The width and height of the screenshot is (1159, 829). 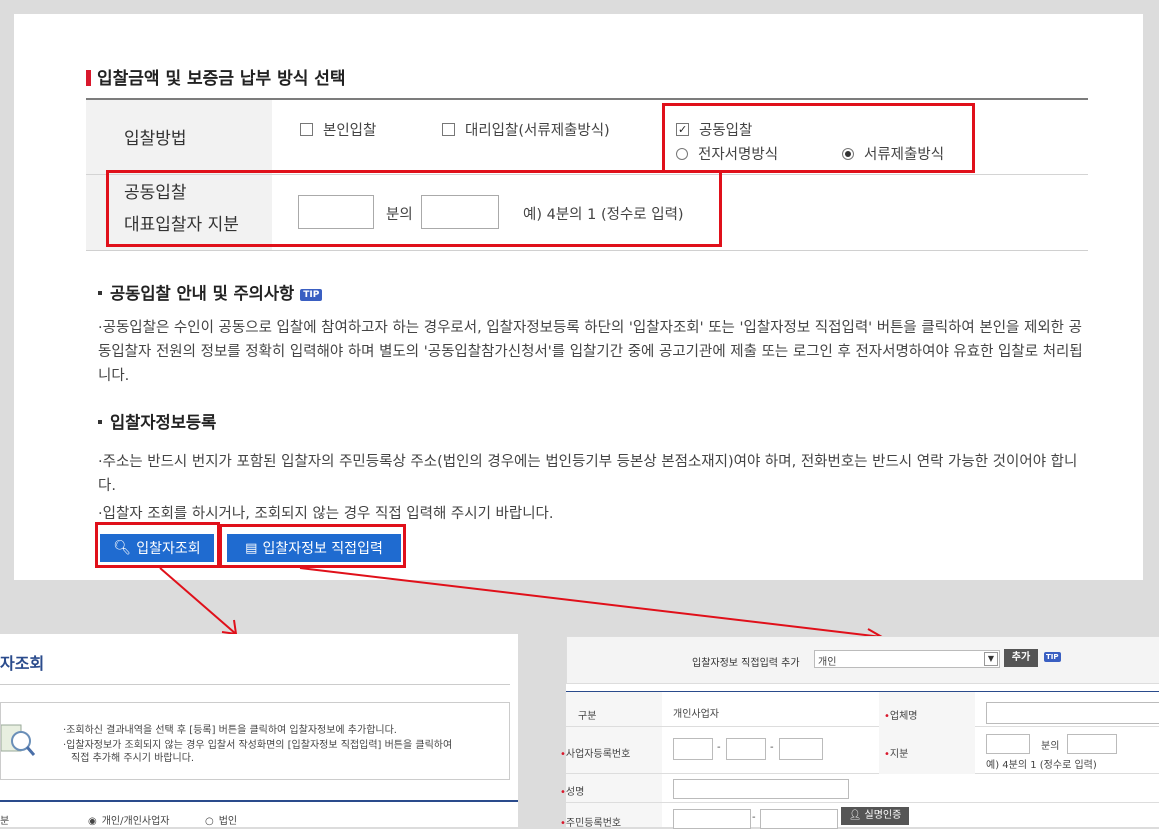 What do you see at coordinates (587, 716) in the screenshot?
I see `type-label: 구분` at bounding box center [587, 716].